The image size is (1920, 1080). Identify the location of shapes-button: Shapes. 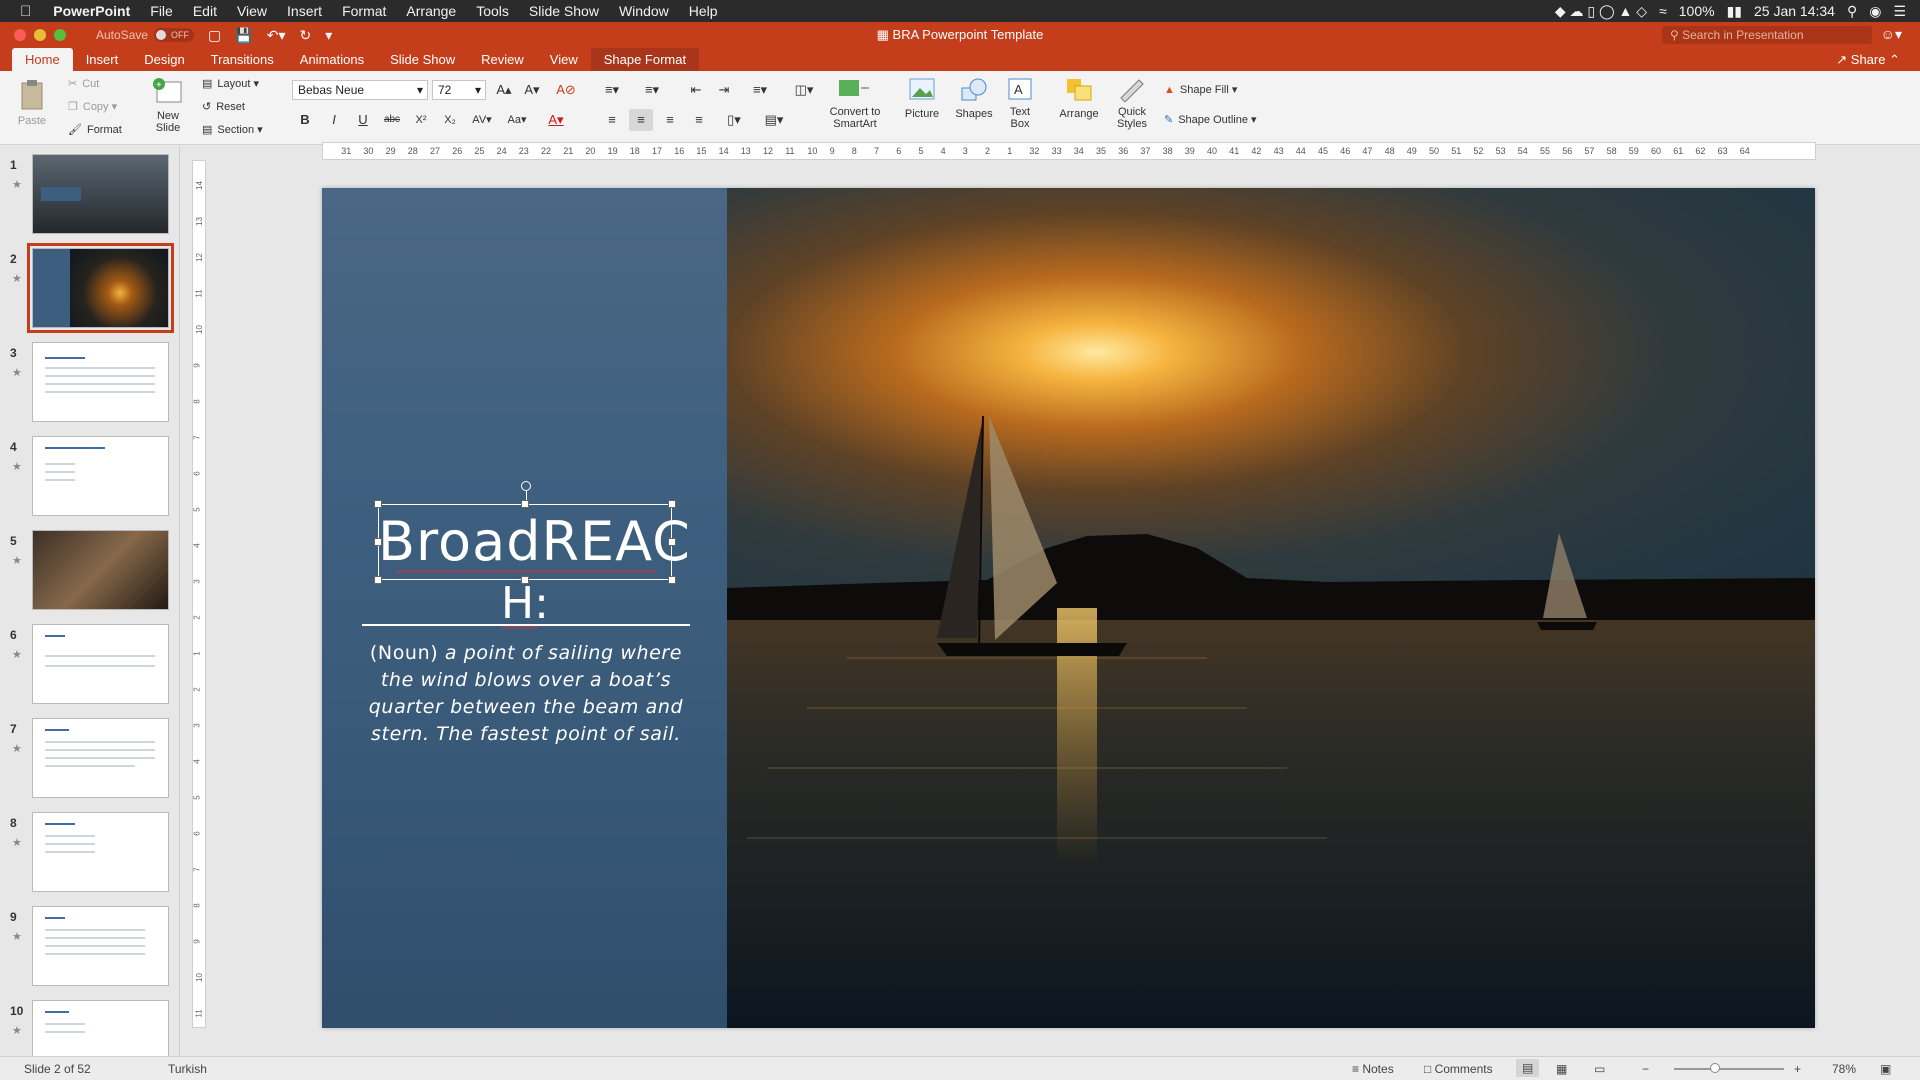
(974, 98).